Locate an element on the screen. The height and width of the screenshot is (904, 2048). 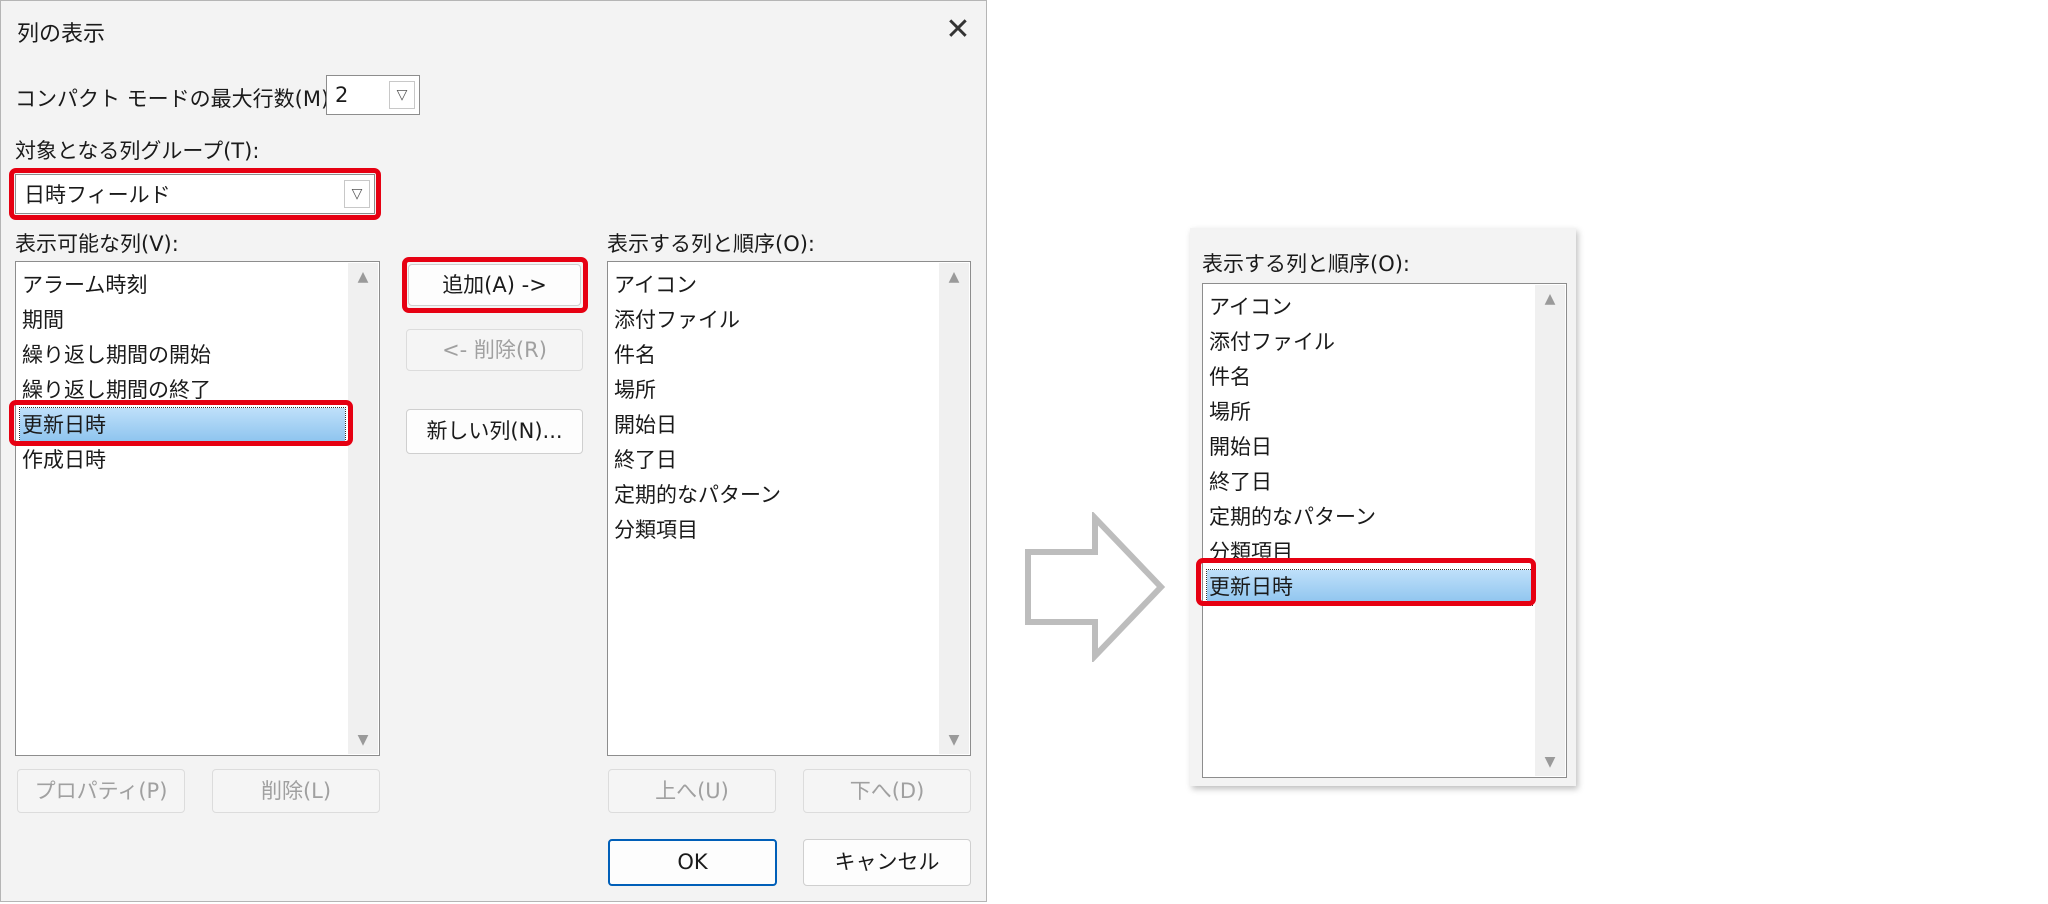
shown-columns-list: アイコン 添付ファイル 件名 場所 開始日 終了日 定期的なパターン 分類項目 ▲ ▼ is located at coordinates (789, 508).